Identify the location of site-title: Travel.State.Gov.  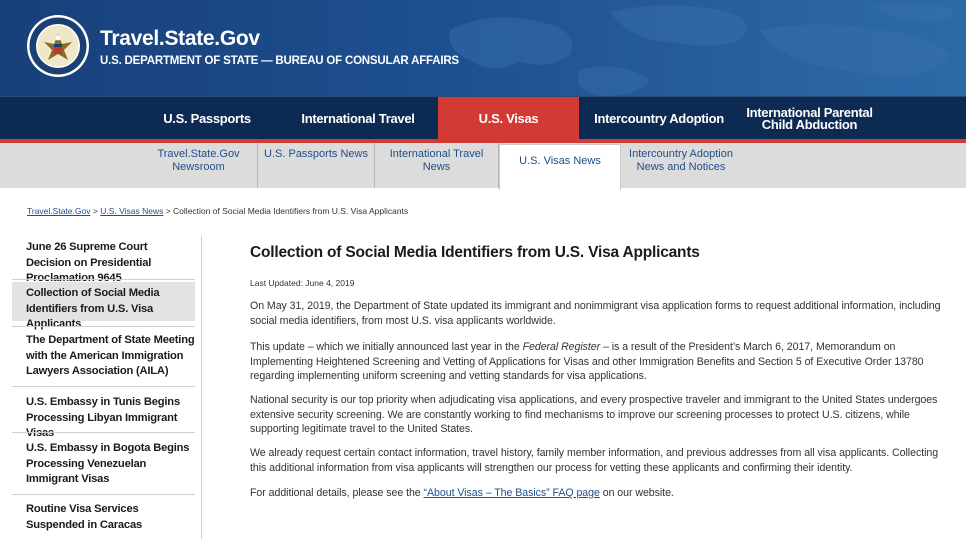
(180, 39).